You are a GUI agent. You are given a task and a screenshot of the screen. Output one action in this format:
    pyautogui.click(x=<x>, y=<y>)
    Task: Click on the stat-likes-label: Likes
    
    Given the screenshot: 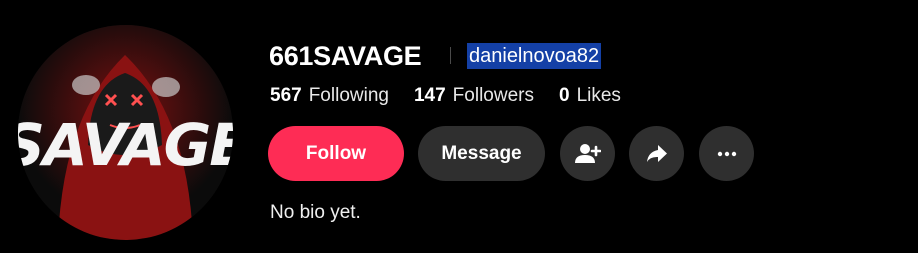 What is the action you would take?
    pyautogui.click(x=598, y=95)
    